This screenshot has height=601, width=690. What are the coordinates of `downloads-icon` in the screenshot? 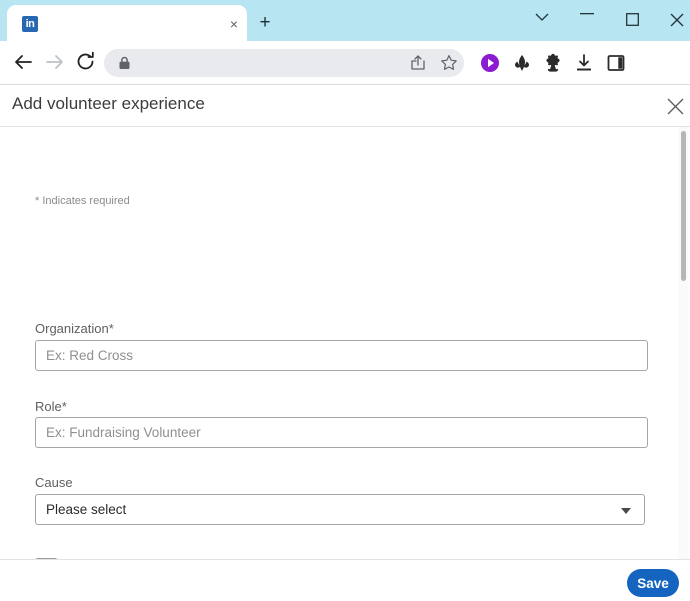 It's located at (584, 63).